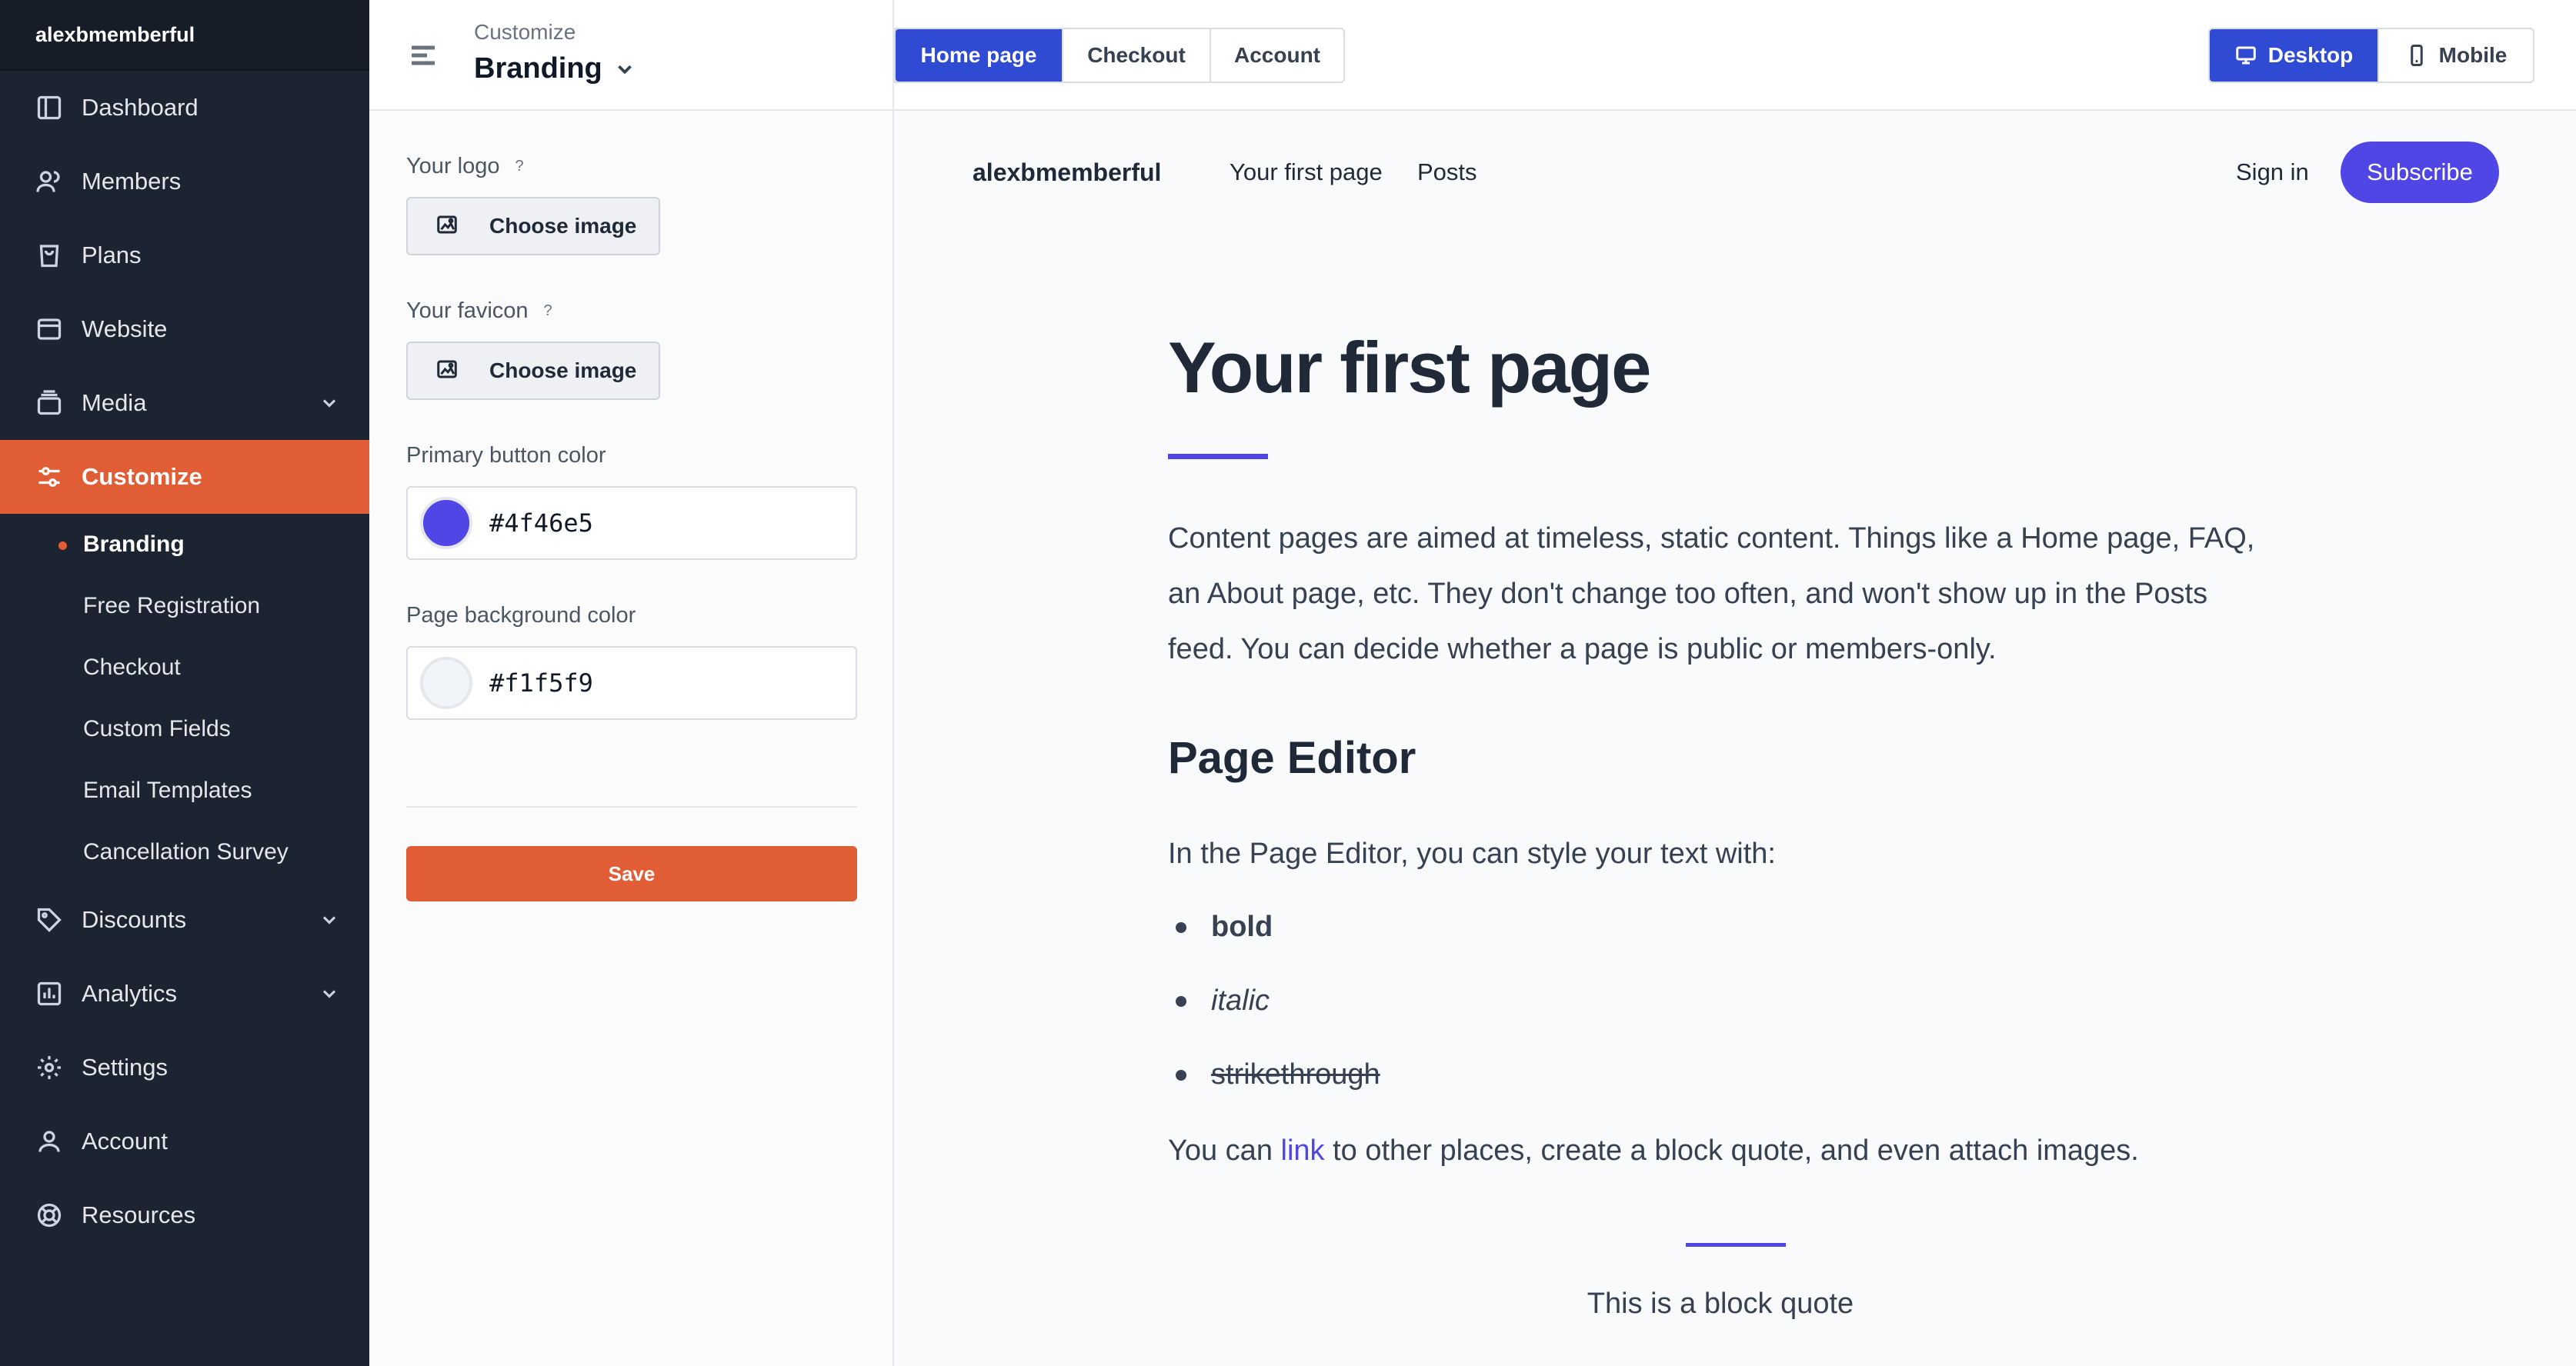 The height and width of the screenshot is (1366, 2576). I want to click on sidebar-subitem-custom-fields: Custom Fields, so click(185, 729).